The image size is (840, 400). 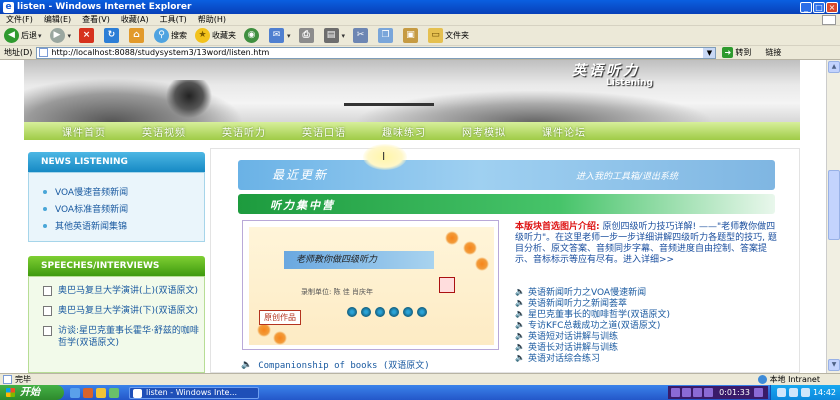 I want to click on scroll-thumb, so click(x=834, y=205).